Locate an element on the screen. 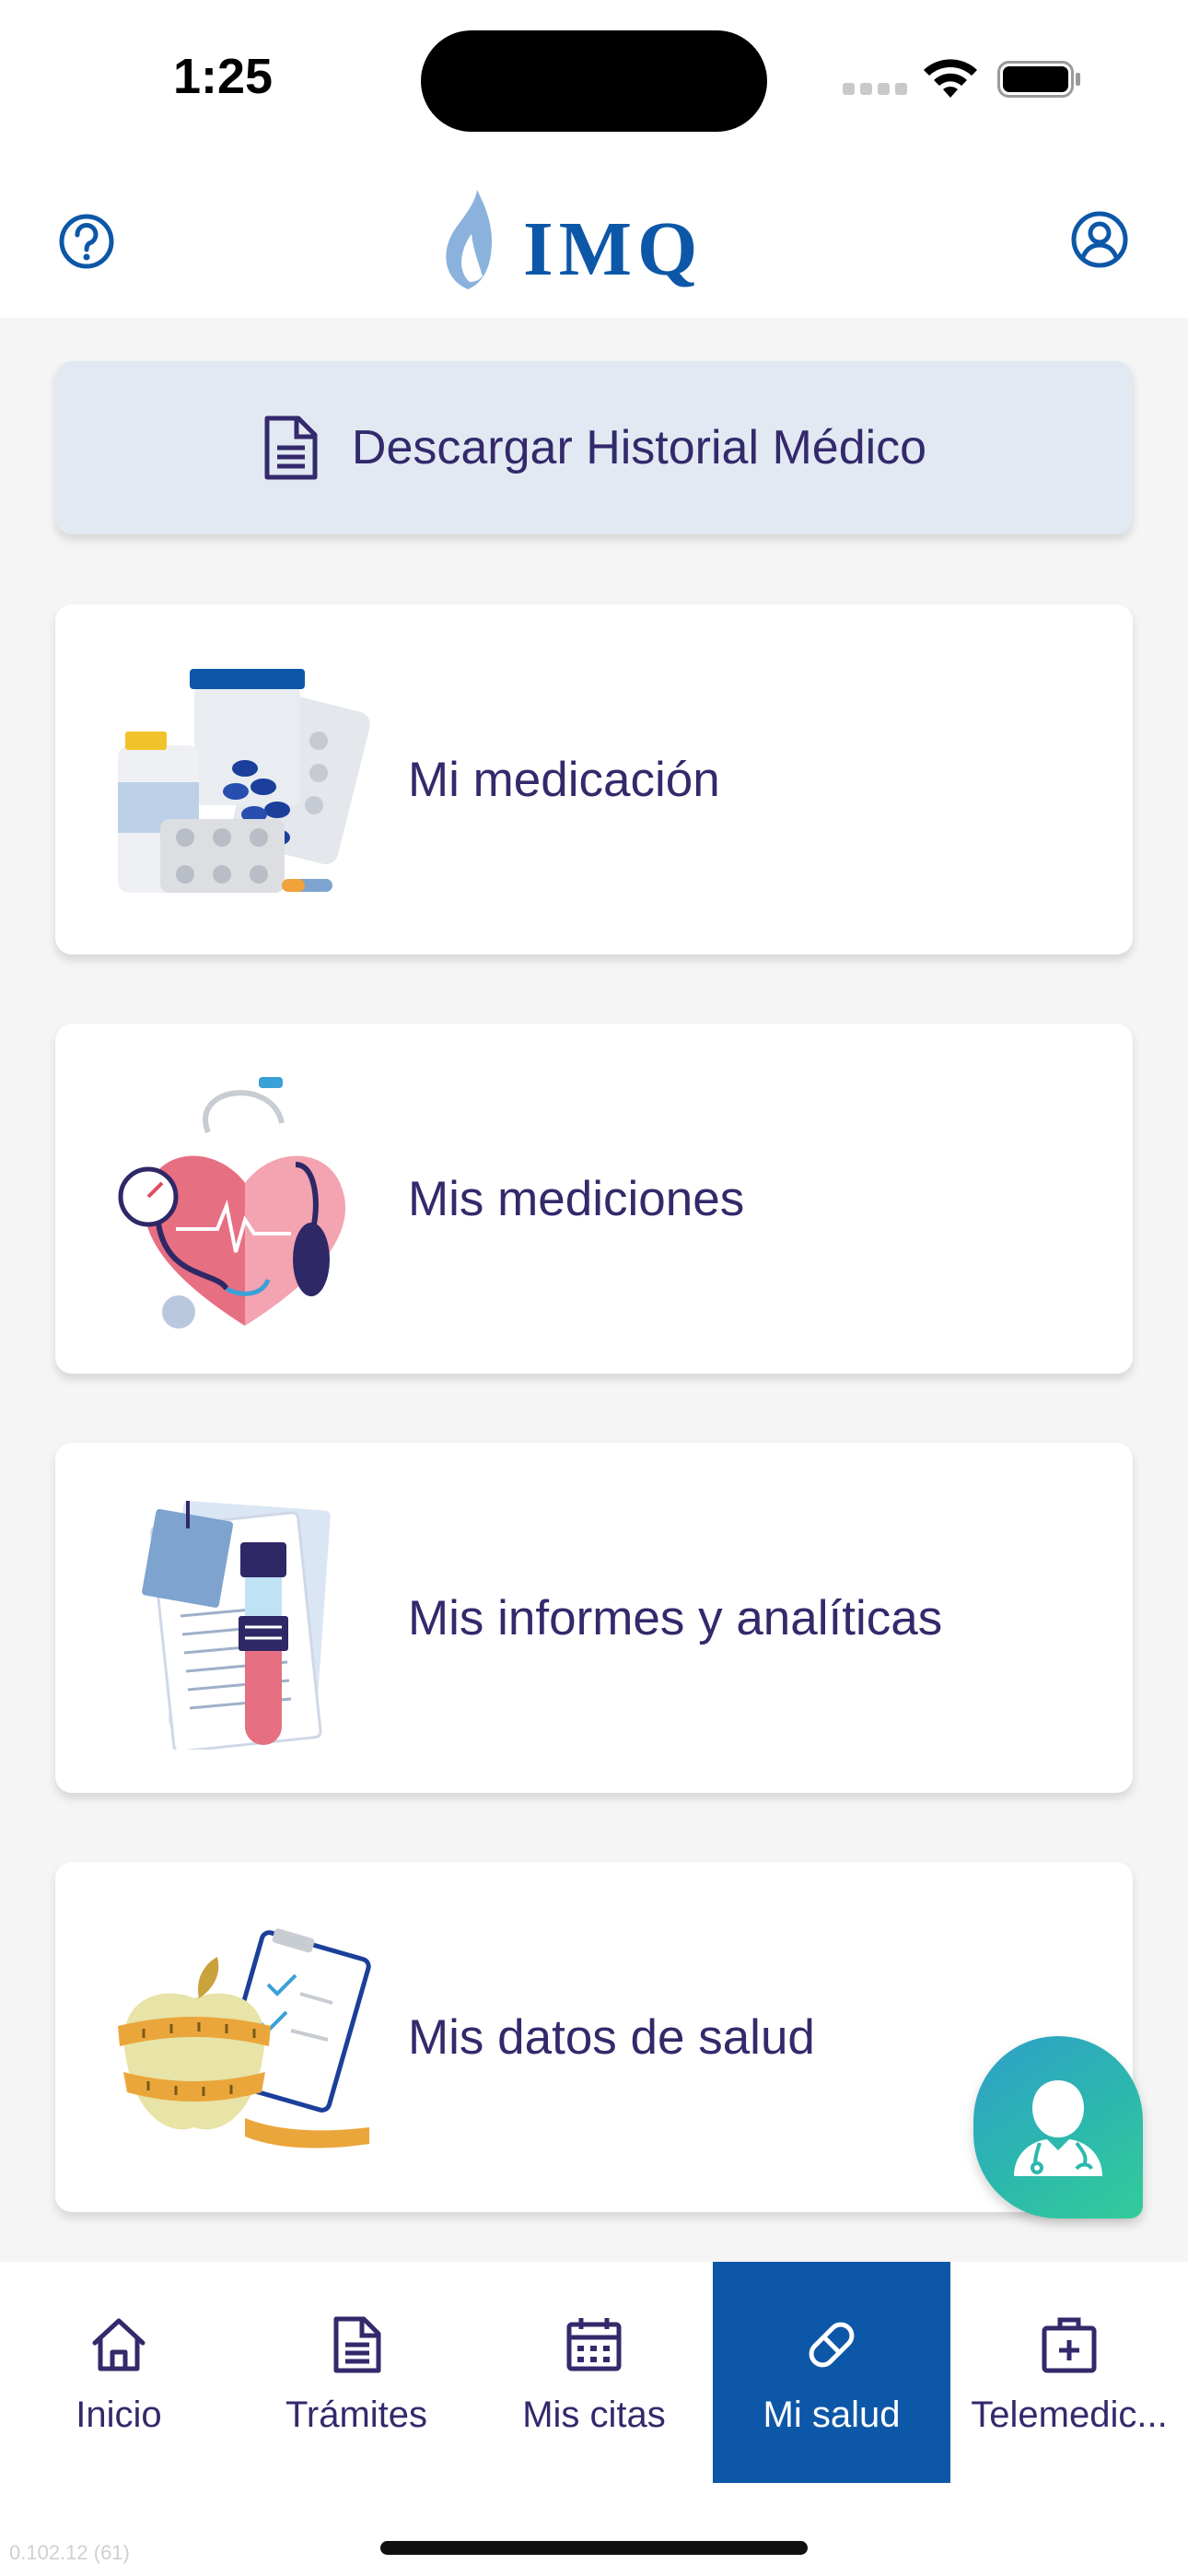  tab-label: Mis citas is located at coordinates (594, 2415).